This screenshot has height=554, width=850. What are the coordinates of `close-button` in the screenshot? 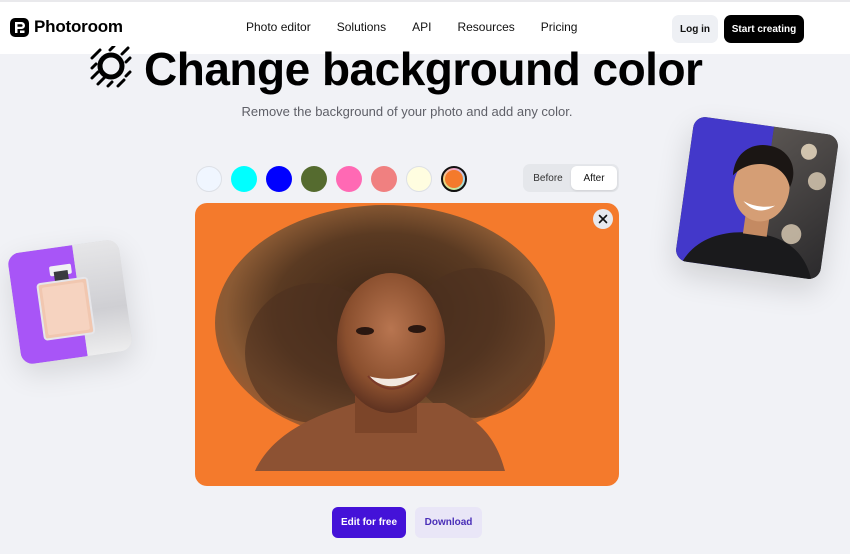 It's located at (603, 219).